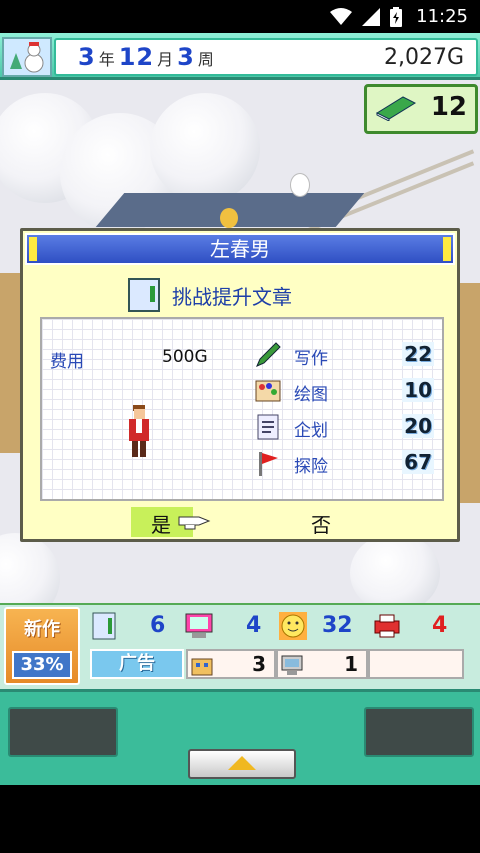 The width and height of the screenshot is (480, 853). What do you see at coordinates (419, 732) in the screenshot?
I see `right-menu-button` at bounding box center [419, 732].